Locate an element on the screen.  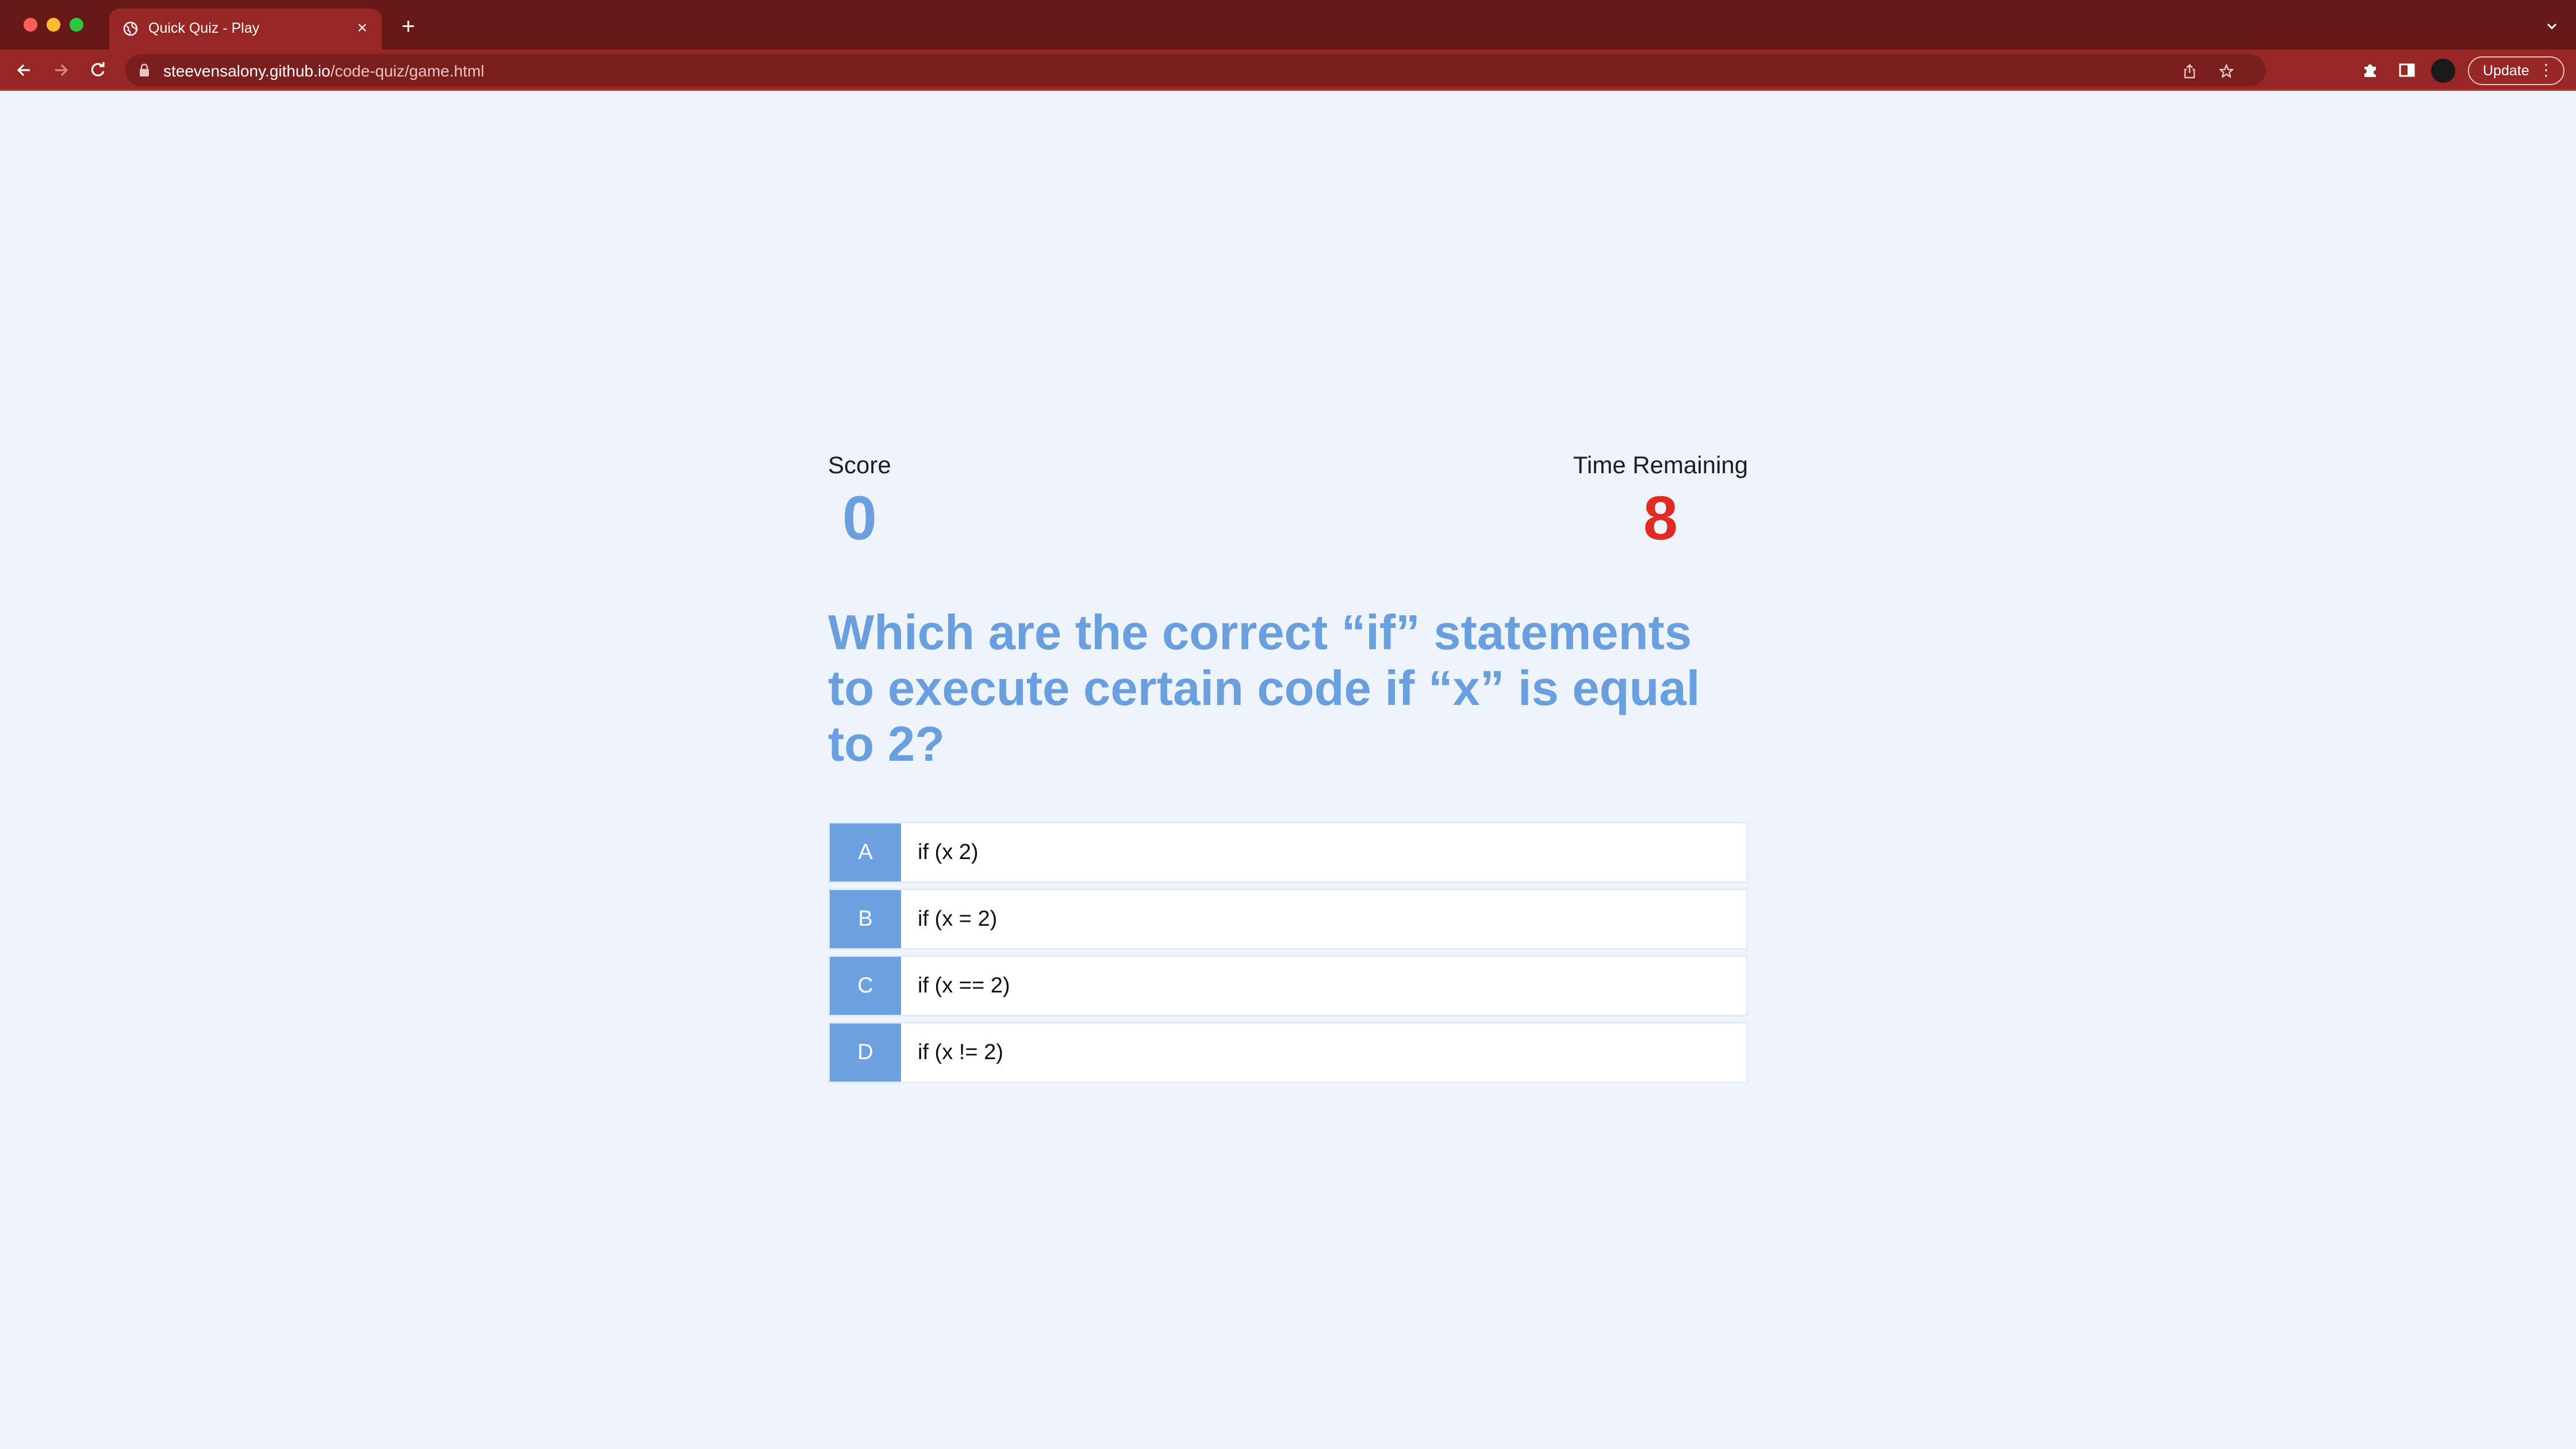
window-zoom-button is located at coordinates (76, 25).